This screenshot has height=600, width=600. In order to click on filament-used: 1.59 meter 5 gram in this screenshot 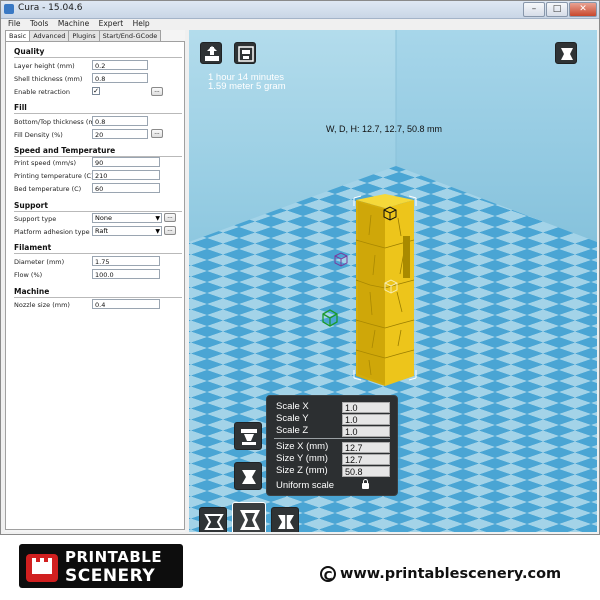, I will do `click(247, 86)`.